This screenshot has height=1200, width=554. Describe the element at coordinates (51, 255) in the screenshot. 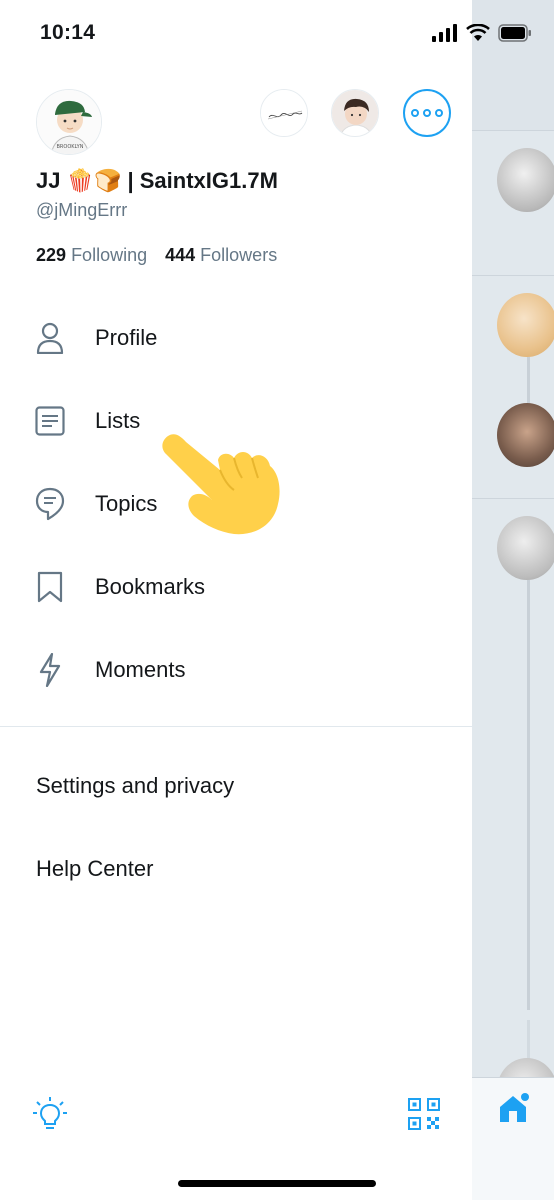

I see `following-count: 229` at that location.